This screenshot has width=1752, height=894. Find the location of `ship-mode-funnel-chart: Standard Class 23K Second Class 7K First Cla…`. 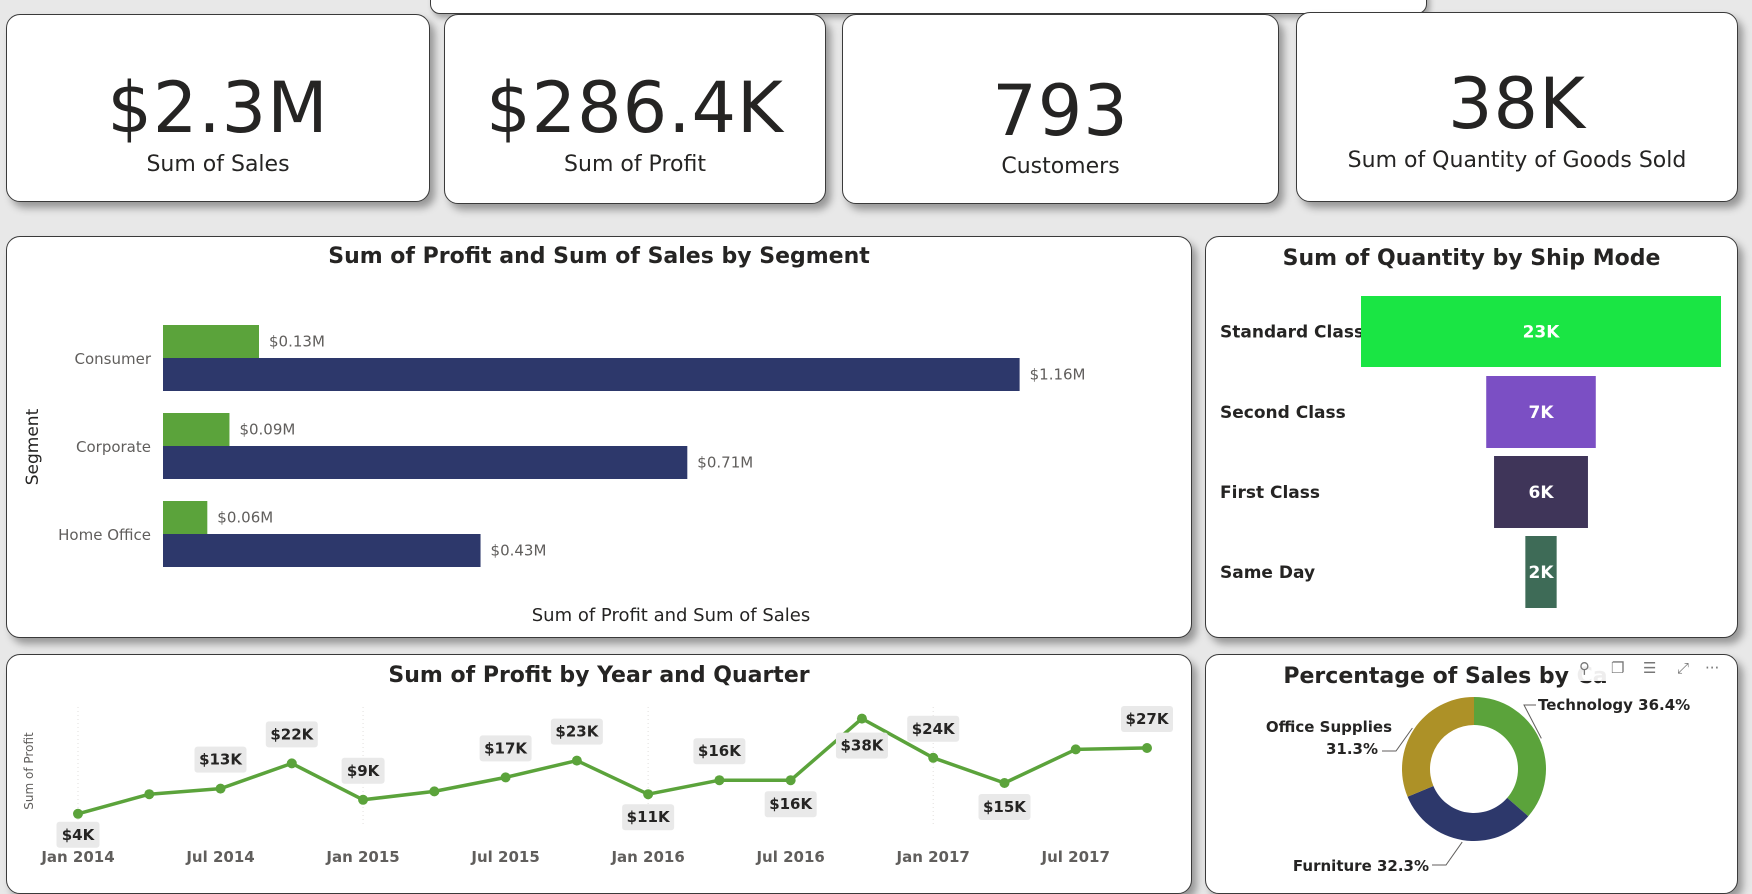

ship-mode-funnel-chart: Standard Class 23K Second Class 7K First Cla… is located at coordinates (1470, 452).